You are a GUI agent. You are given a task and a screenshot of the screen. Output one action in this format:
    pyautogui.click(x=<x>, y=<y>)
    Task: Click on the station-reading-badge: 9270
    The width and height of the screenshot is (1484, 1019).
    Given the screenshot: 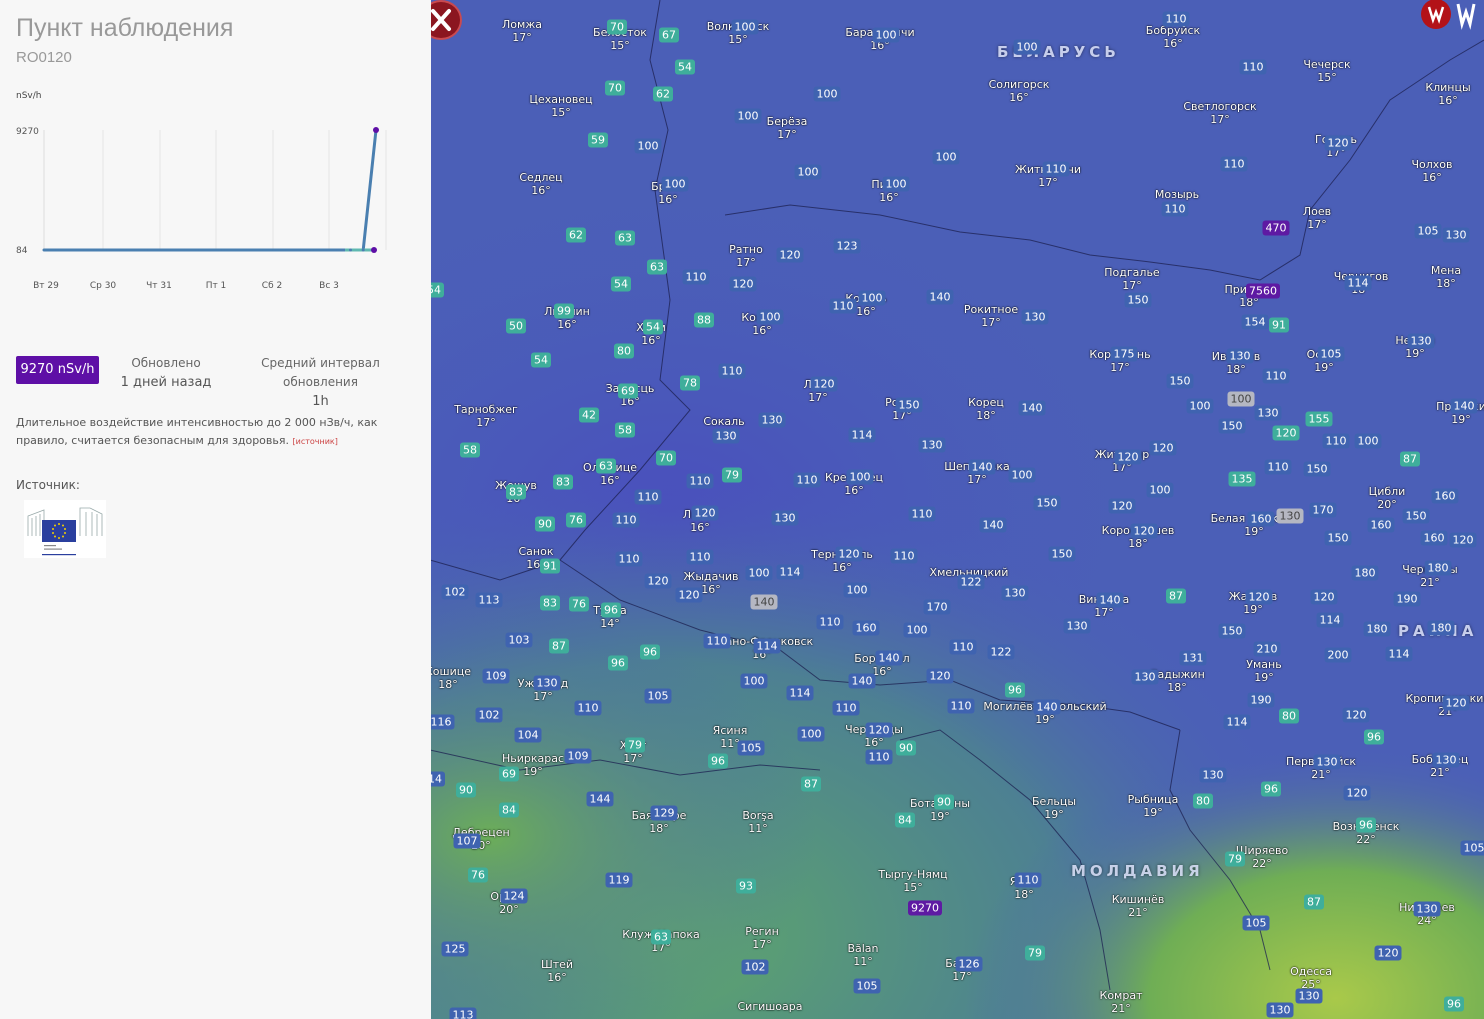 What is the action you would take?
    pyautogui.click(x=925, y=908)
    